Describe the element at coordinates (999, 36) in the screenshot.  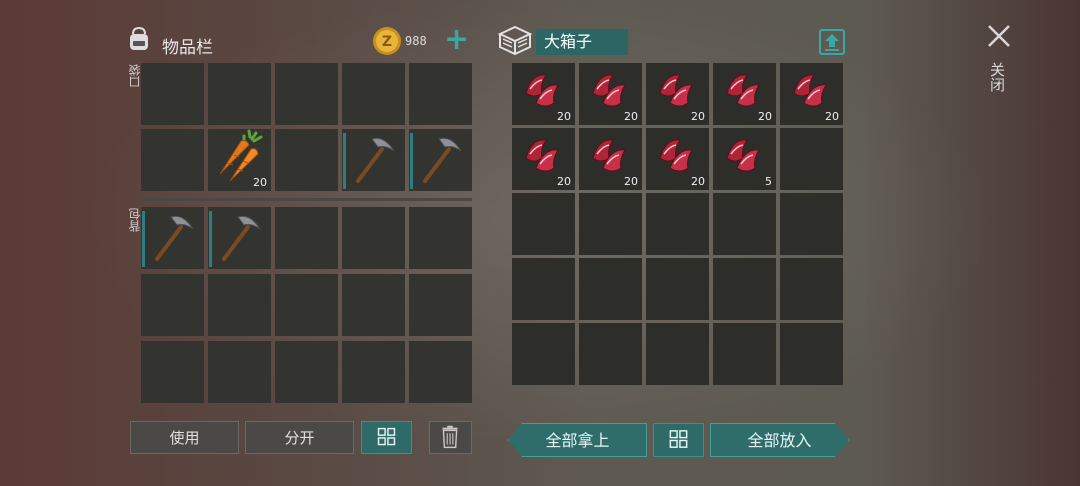
I see `close-icon` at that location.